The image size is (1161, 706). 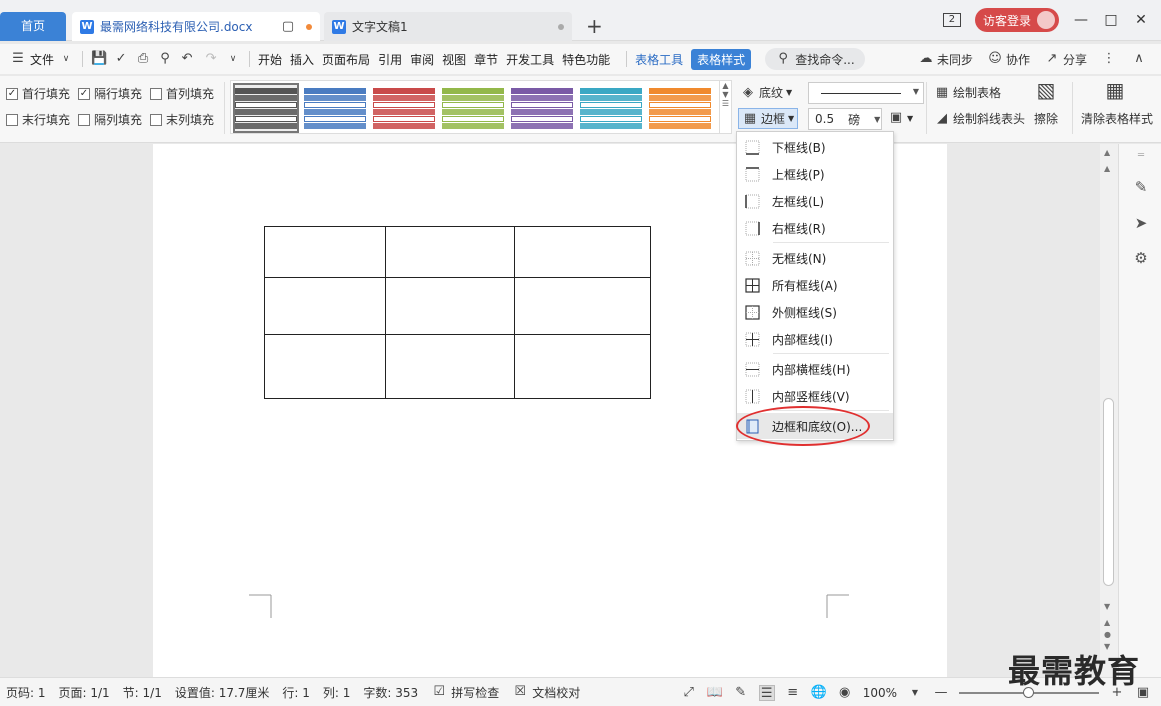 I want to click on redo-icon: ↷, so click(x=211, y=59).